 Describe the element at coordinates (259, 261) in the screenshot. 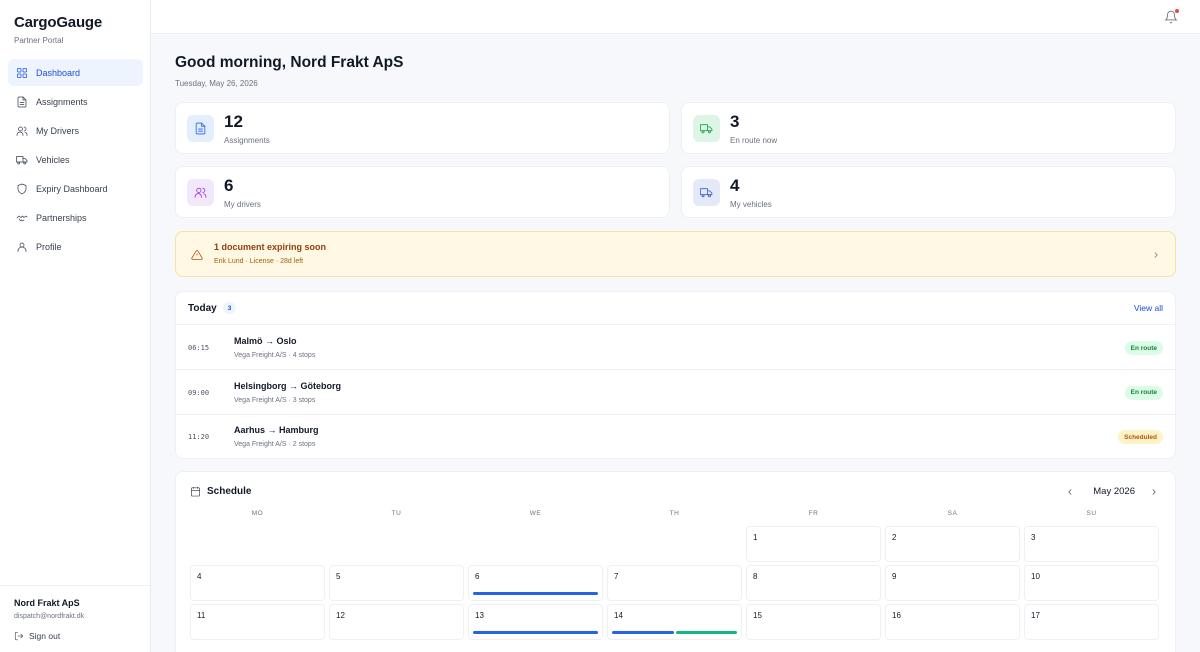

I see `alert-detail: Erik Lund · License · 28d left` at that location.